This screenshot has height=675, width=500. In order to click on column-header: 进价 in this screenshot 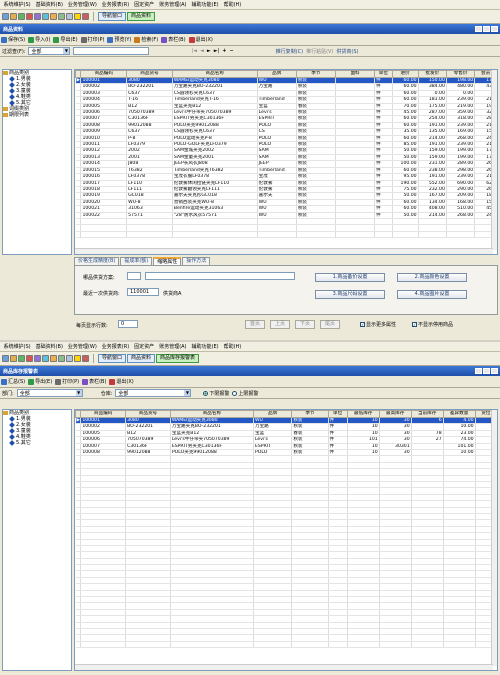, I will do `click(405, 74)`.